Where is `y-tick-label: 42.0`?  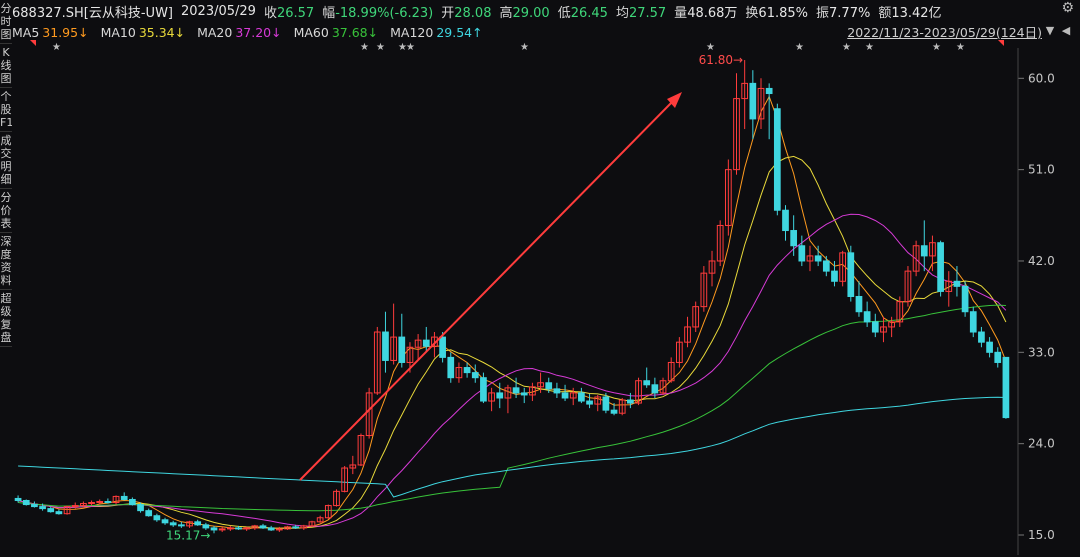
y-tick-label: 42.0 is located at coordinates (1041, 261).